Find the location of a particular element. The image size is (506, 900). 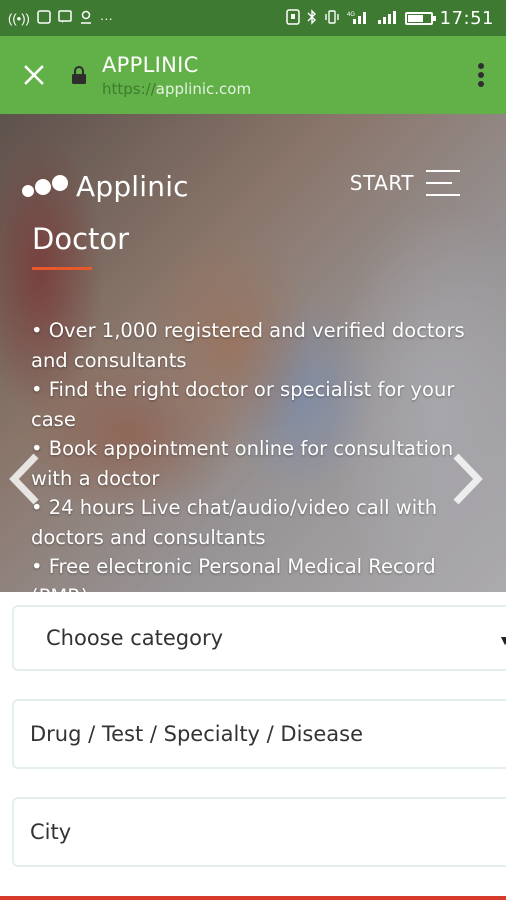

signal-icon: 4G is located at coordinates (358, 18).